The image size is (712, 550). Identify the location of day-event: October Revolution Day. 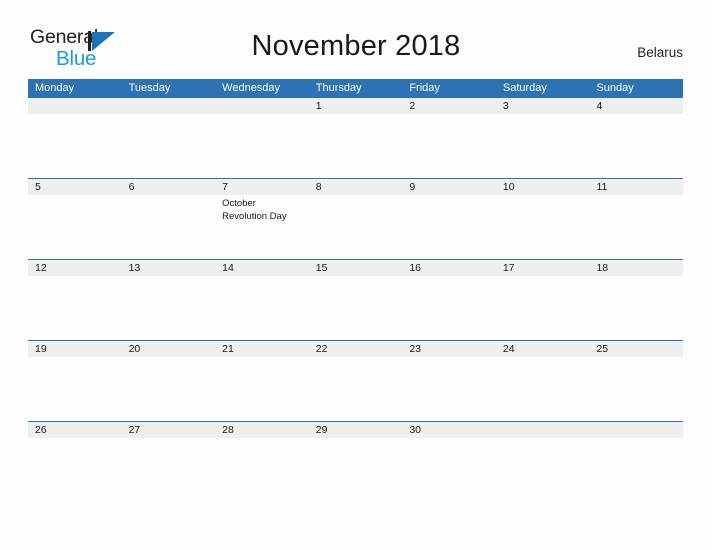
(262, 227).